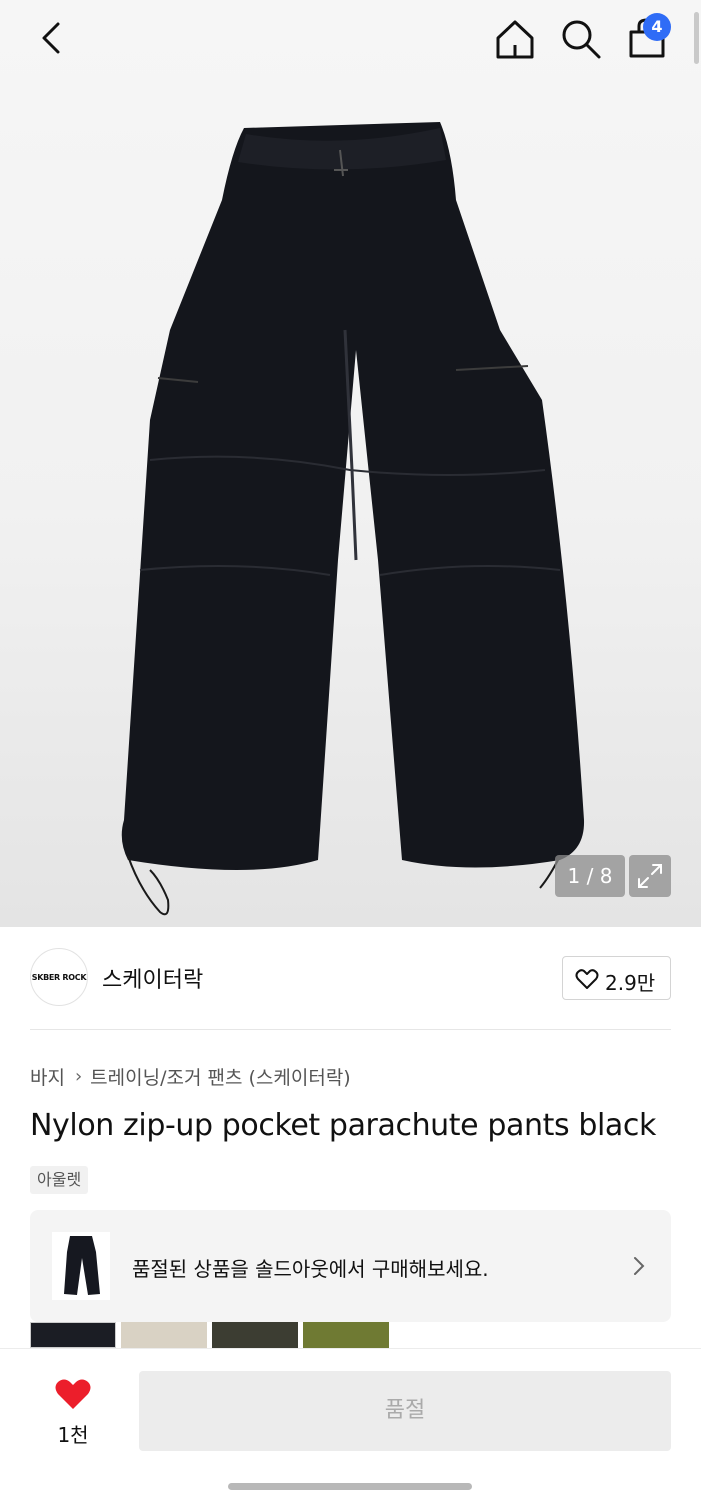 Image resolution: width=701 pixels, height=1500 pixels. Describe the element at coordinates (255, 1335) in the screenshot. I see `color-option-charcoal` at that location.